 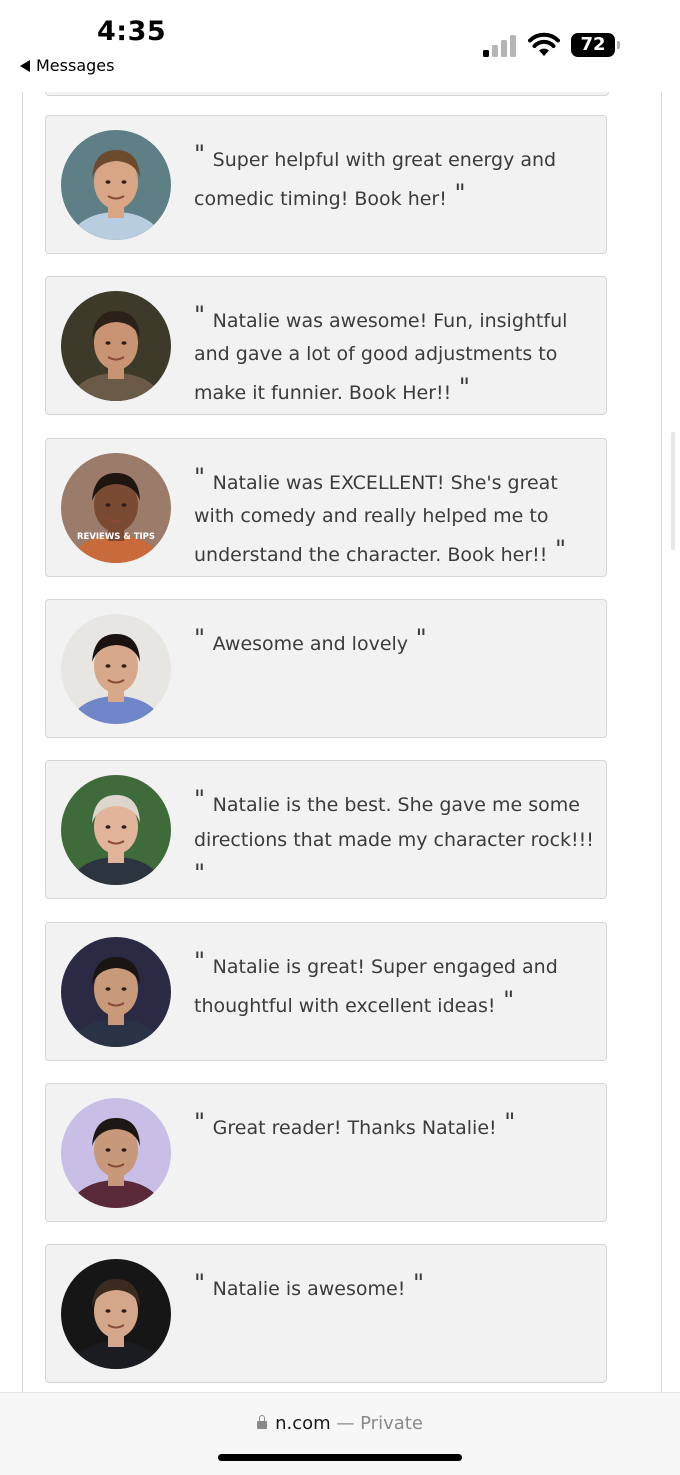 I want to click on address-bar: n.com — Private, so click(x=340, y=1423).